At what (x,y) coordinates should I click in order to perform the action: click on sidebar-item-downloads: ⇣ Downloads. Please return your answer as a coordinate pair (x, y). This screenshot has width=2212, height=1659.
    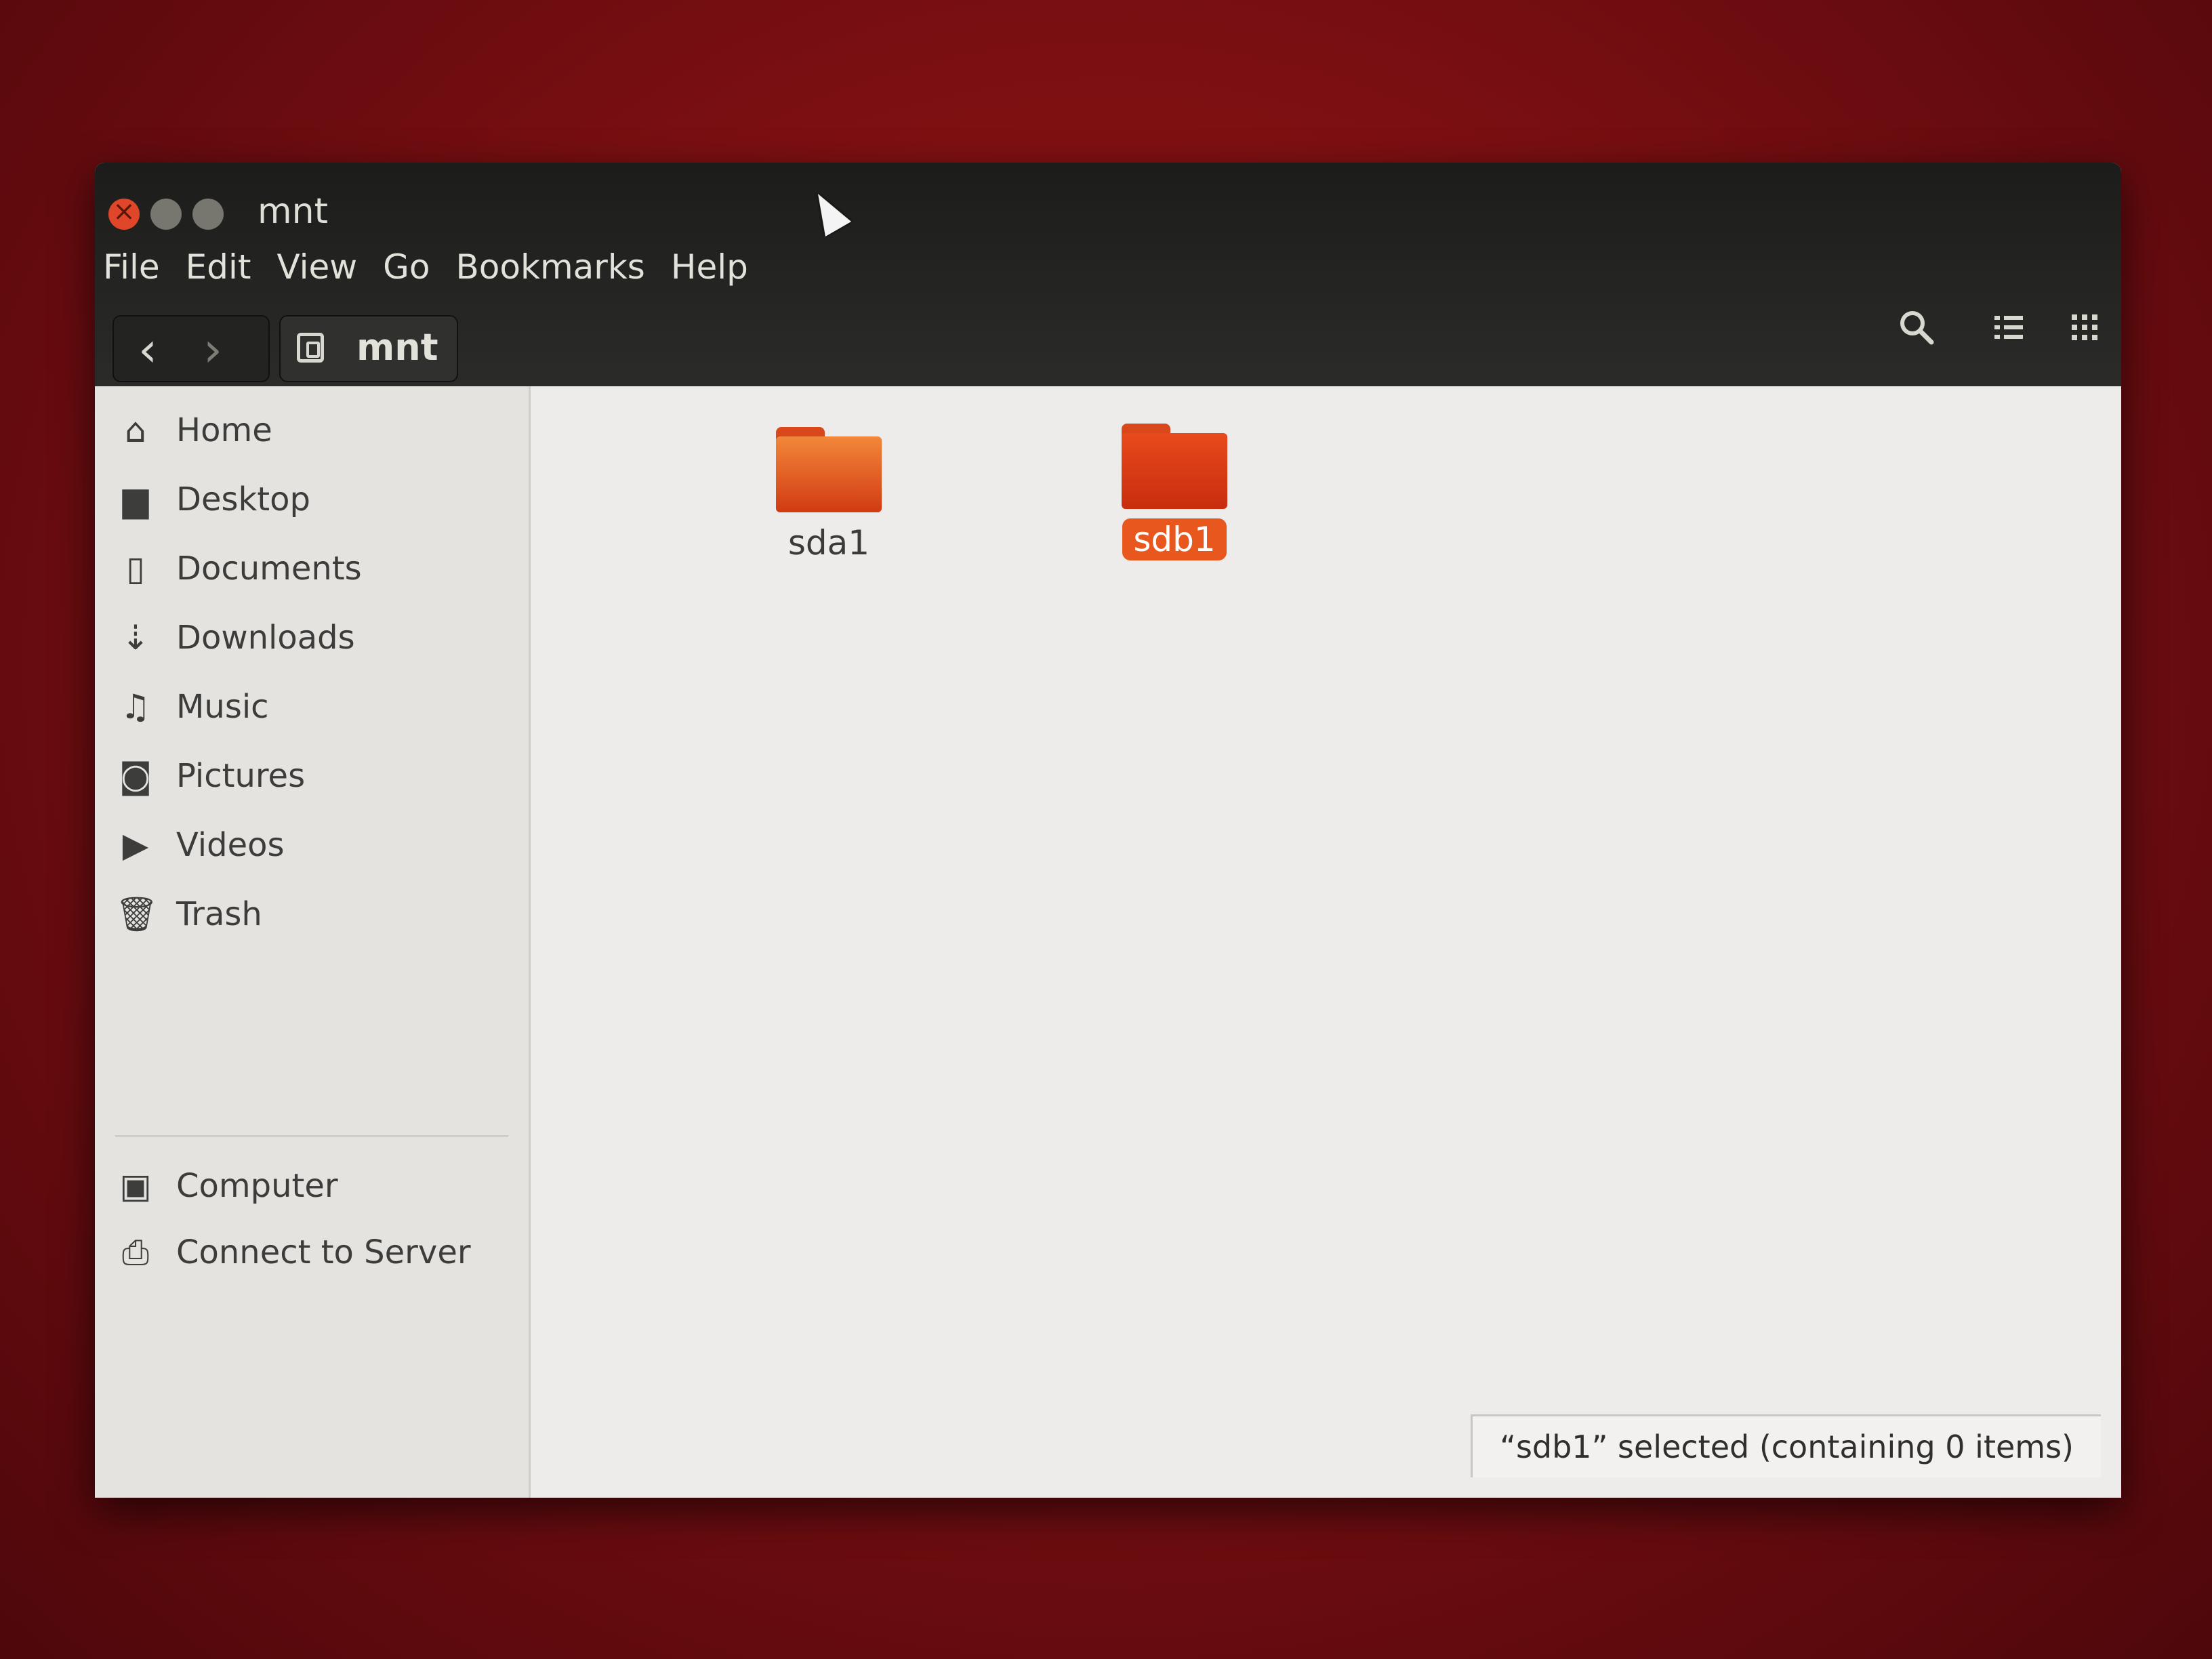
    Looking at the image, I should click on (235, 637).